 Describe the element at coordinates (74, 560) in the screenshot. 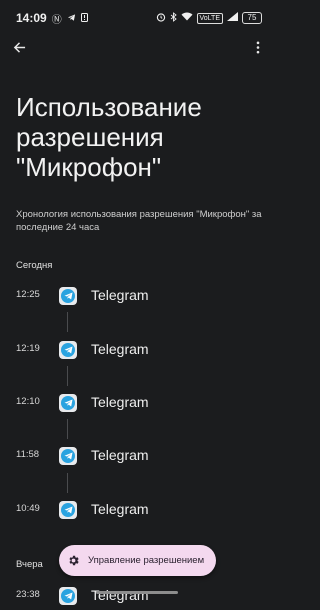

I see `settings-gear-icon` at that location.